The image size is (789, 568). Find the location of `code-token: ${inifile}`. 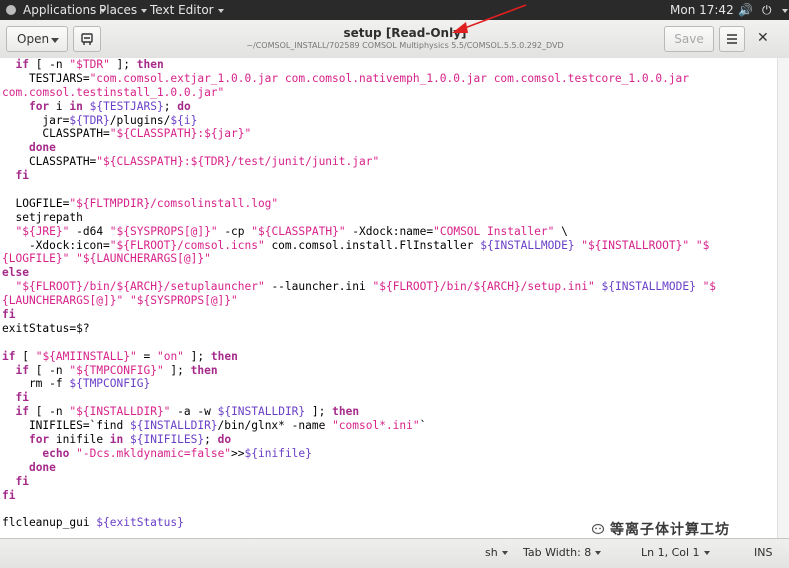

code-token: ${inifile} is located at coordinates (278, 453).